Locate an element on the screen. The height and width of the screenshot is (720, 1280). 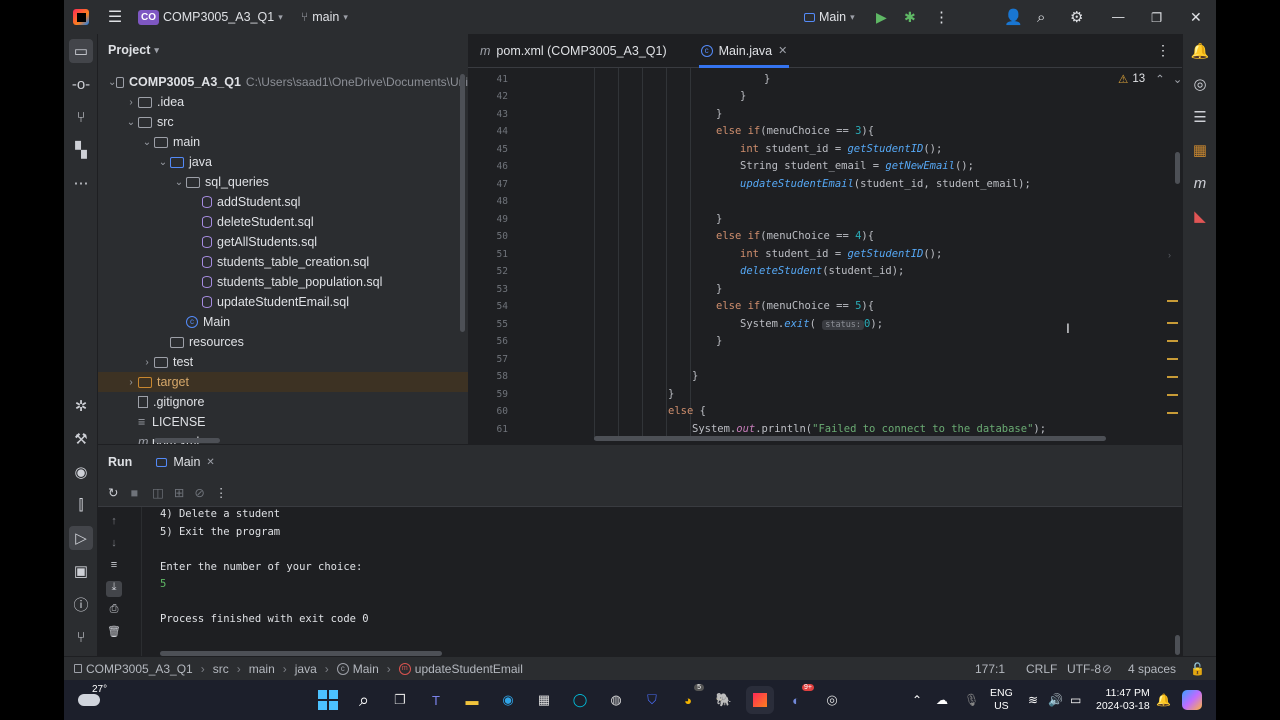
intellij-taskbar-icon is located at coordinates (760, 700).